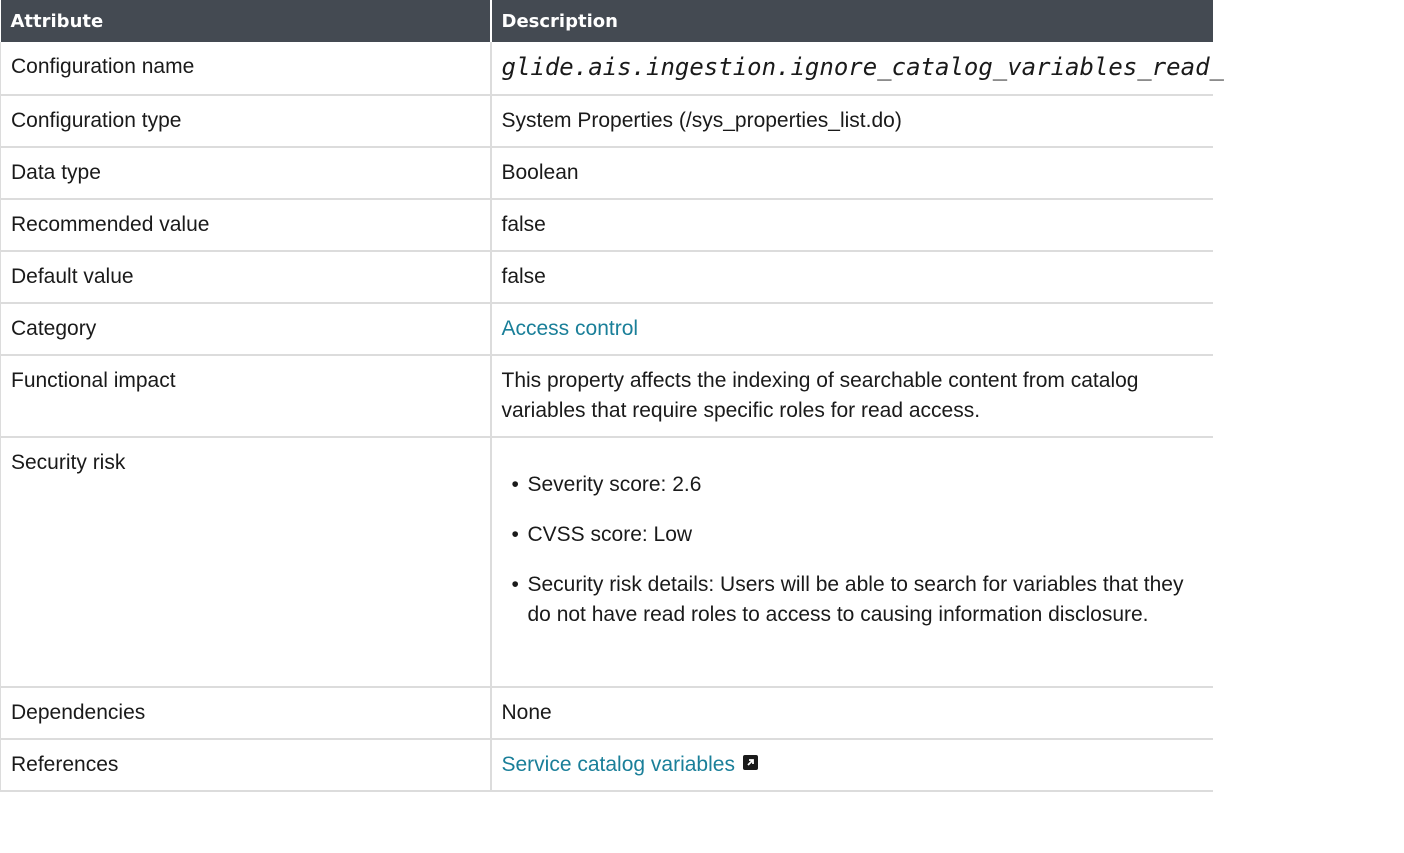 This screenshot has width=1404, height=853. I want to click on table-row: Recommended value false, so click(606, 225).